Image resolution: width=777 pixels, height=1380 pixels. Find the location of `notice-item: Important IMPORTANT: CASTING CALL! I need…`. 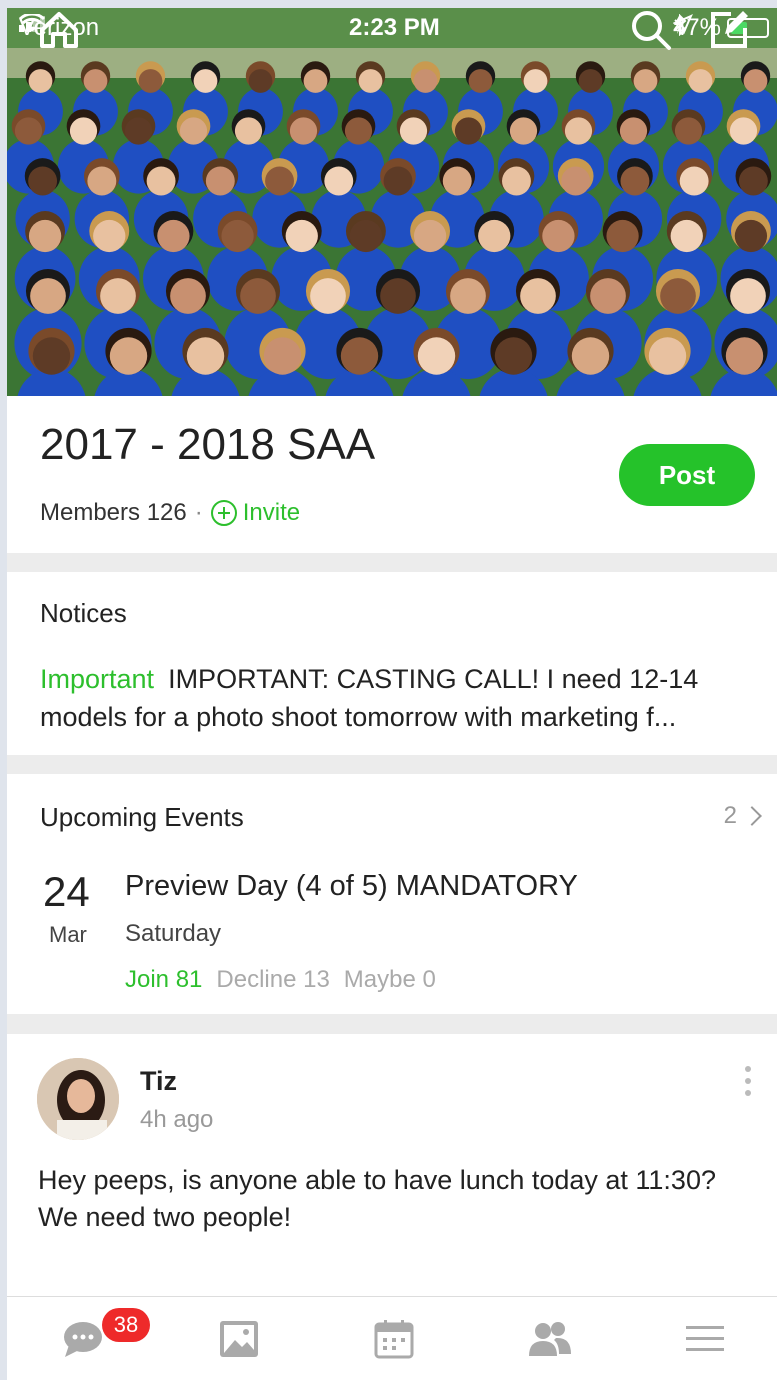

notice-item: Important IMPORTANT: CASTING CALL! I need… is located at coordinates (400, 698).